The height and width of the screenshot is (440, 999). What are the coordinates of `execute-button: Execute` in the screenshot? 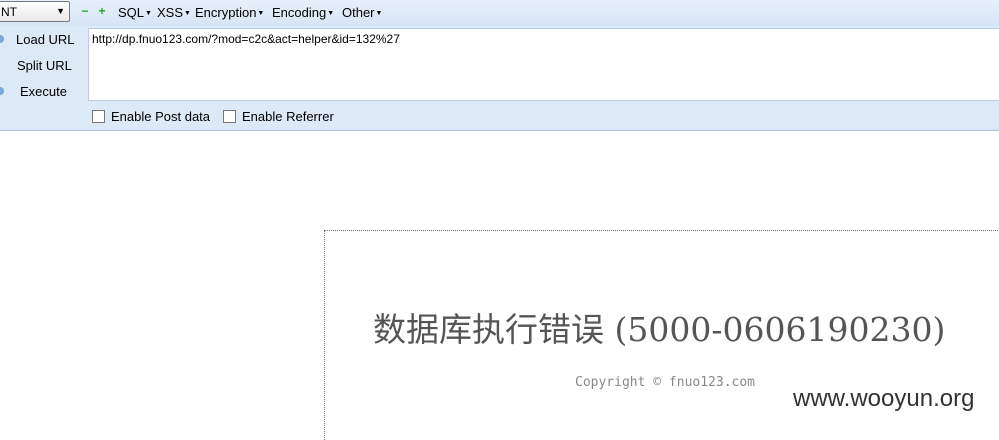 It's located at (33, 91).